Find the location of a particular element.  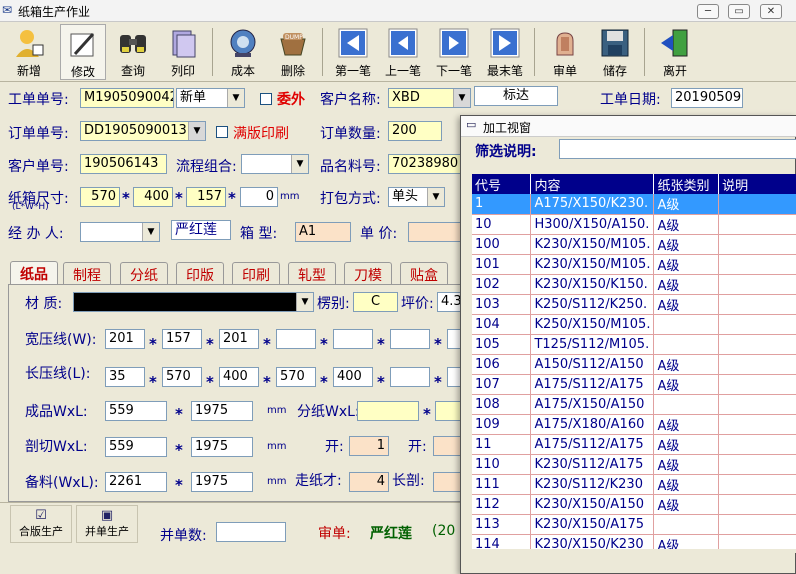

table-row: 105 T125/S112/M105. is located at coordinates (634, 344).